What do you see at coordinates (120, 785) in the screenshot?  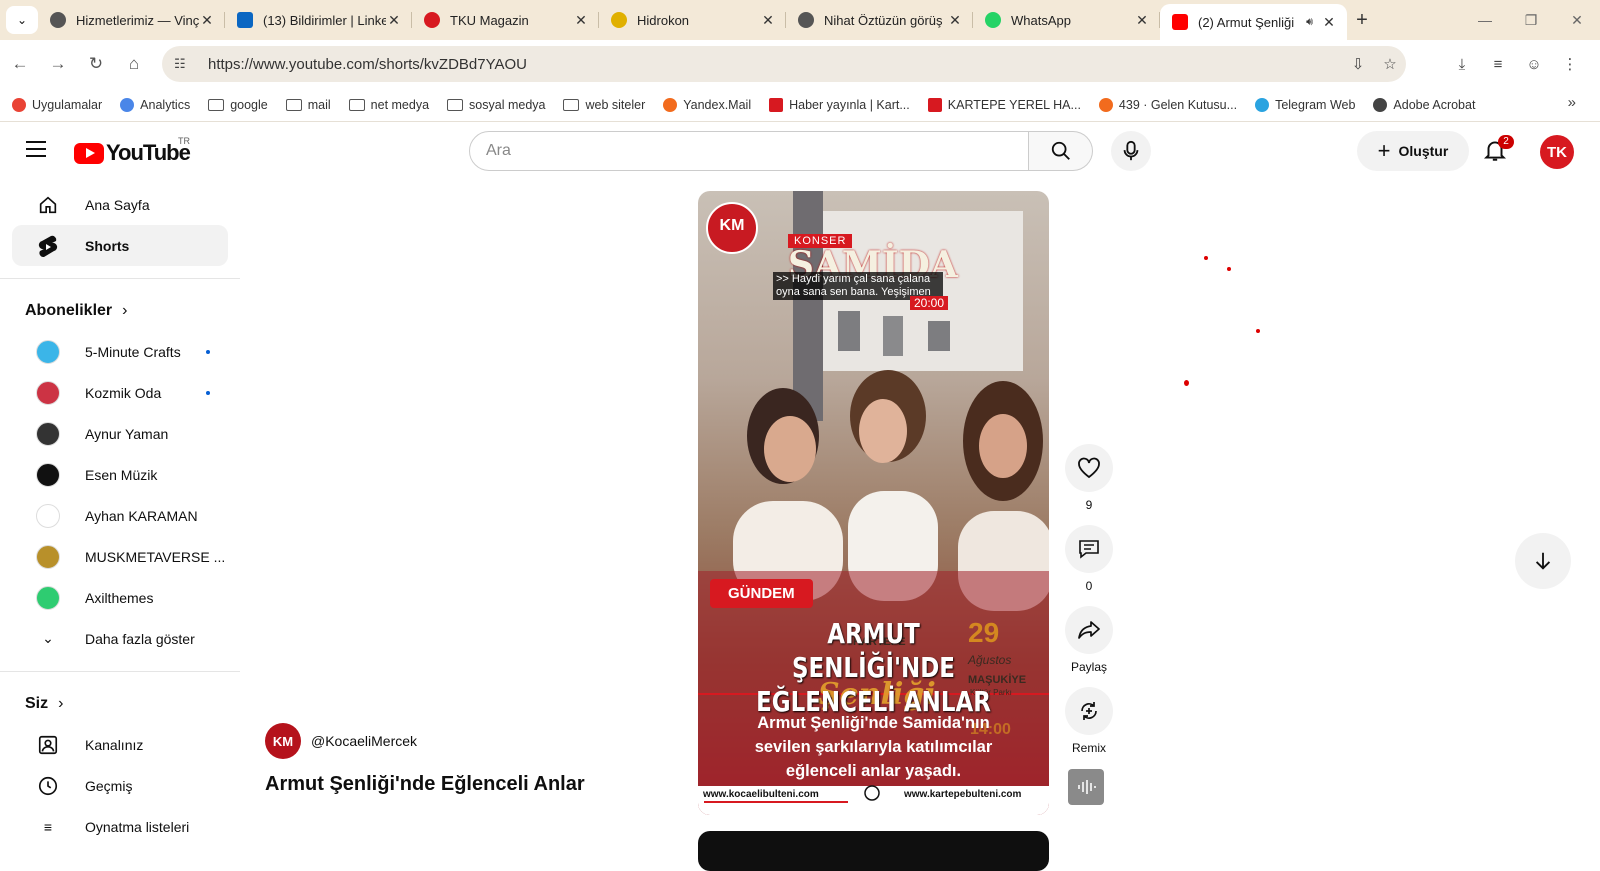 I see `sidebar-item-history: Geçmiş` at bounding box center [120, 785].